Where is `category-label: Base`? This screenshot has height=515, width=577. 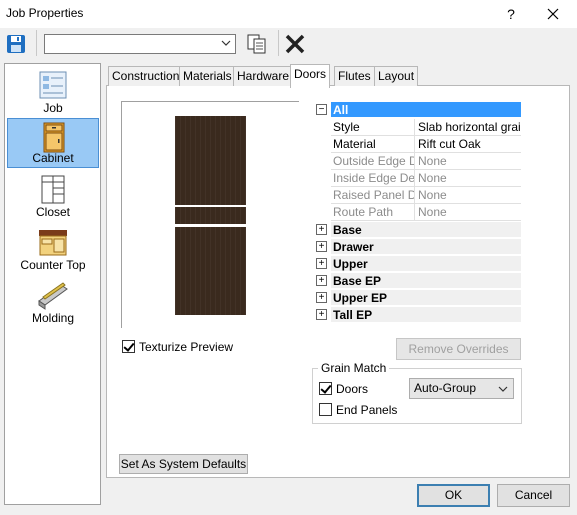
category-label: Base is located at coordinates (426, 230).